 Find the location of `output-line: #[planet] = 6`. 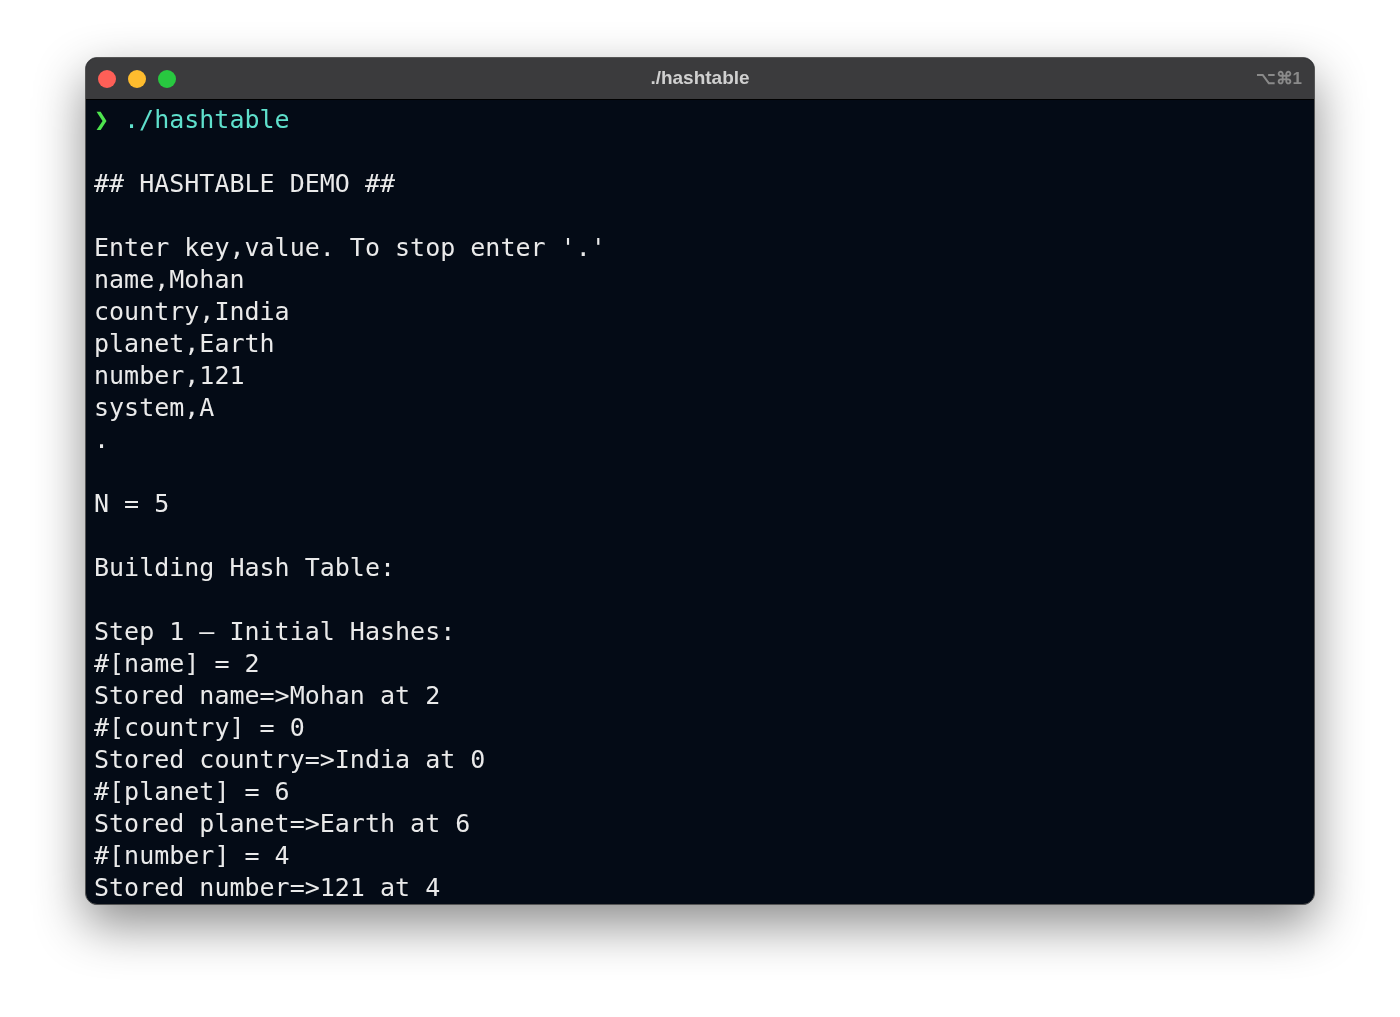

output-line: #[planet] = 6 is located at coordinates (192, 792).